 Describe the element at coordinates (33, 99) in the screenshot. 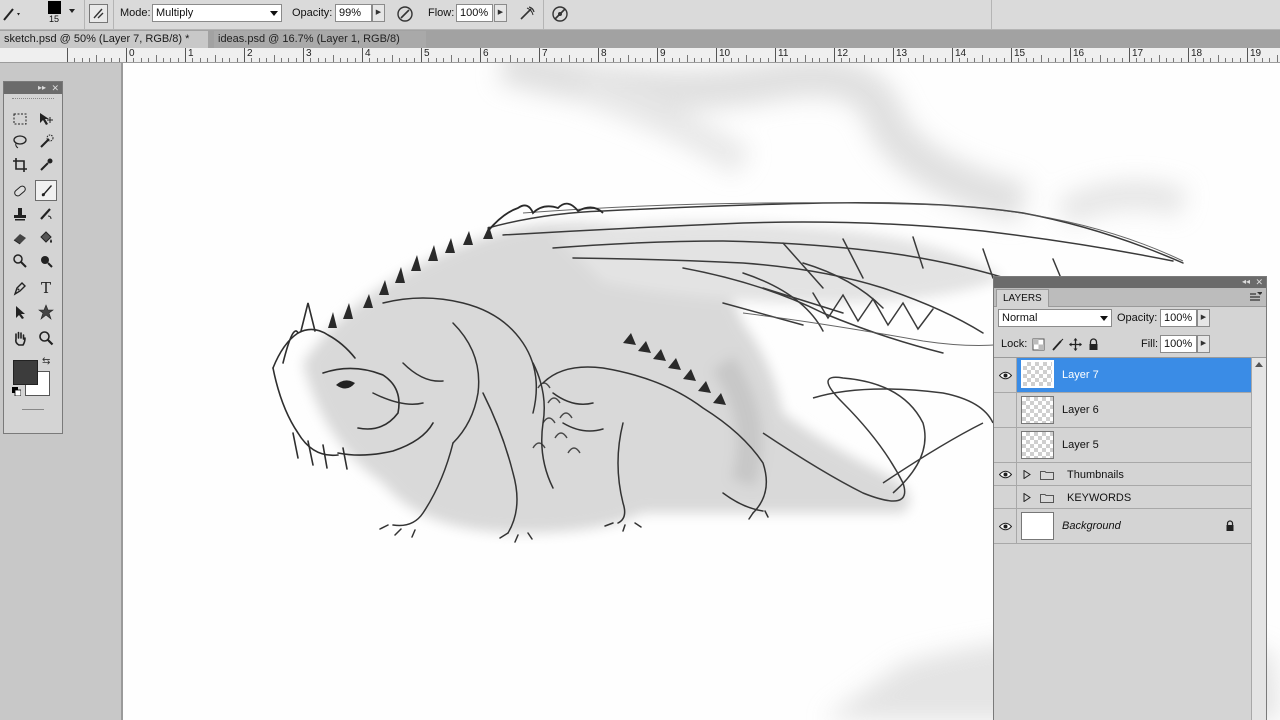

I see `panel-grip` at that location.